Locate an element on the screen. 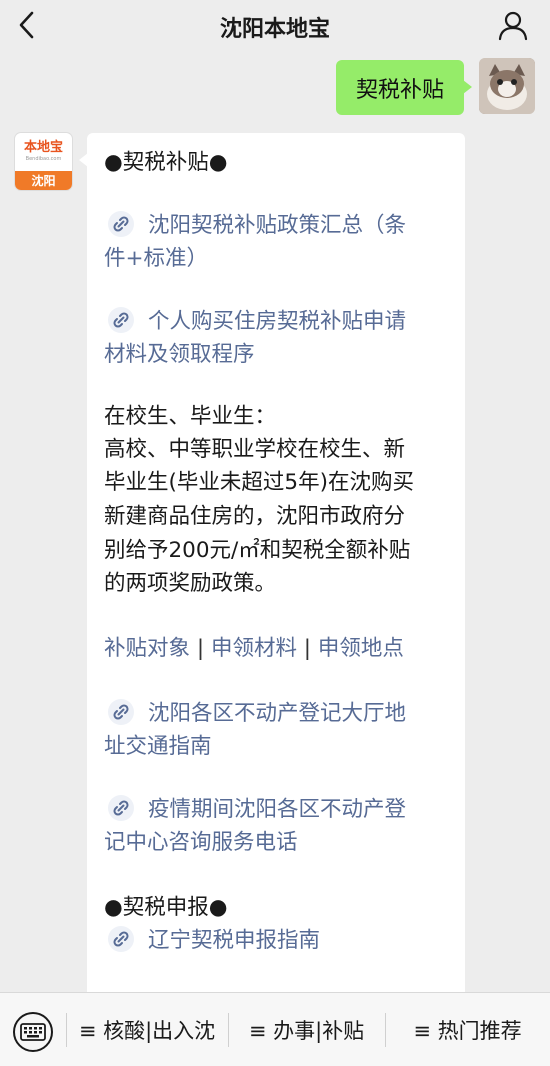  link-subsidy-target: 补贴对象 is located at coordinates (147, 648).